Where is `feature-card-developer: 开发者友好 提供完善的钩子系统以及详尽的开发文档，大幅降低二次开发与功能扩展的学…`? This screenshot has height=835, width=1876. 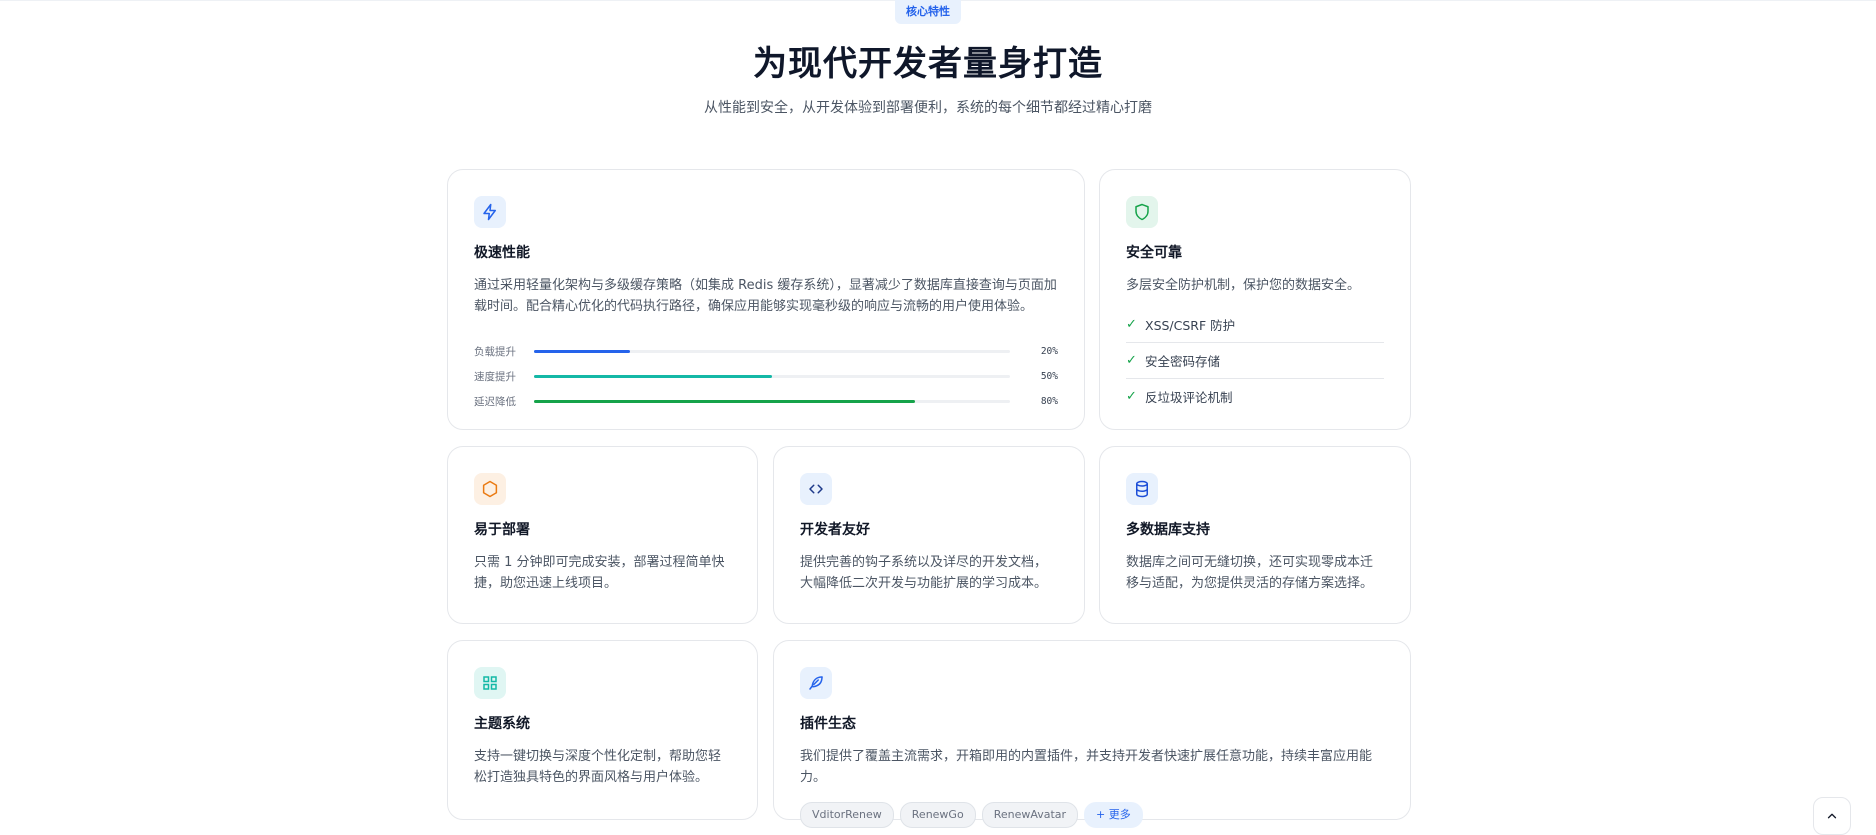
feature-card-developer: 开发者友好 提供完善的钩子系统以及详尽的开发文档，大幅降低二次开发与功能扩展的学… is located at coordinates (929, 535).